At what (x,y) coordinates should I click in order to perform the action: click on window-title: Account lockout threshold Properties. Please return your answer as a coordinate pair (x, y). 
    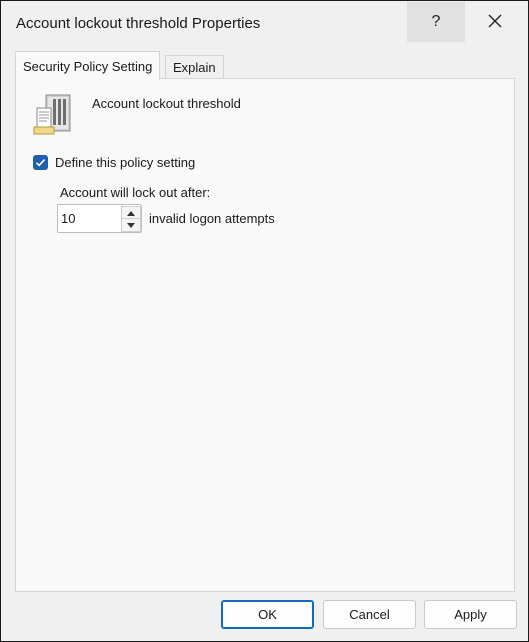
    Looking at the image, I should click on (138, 23).